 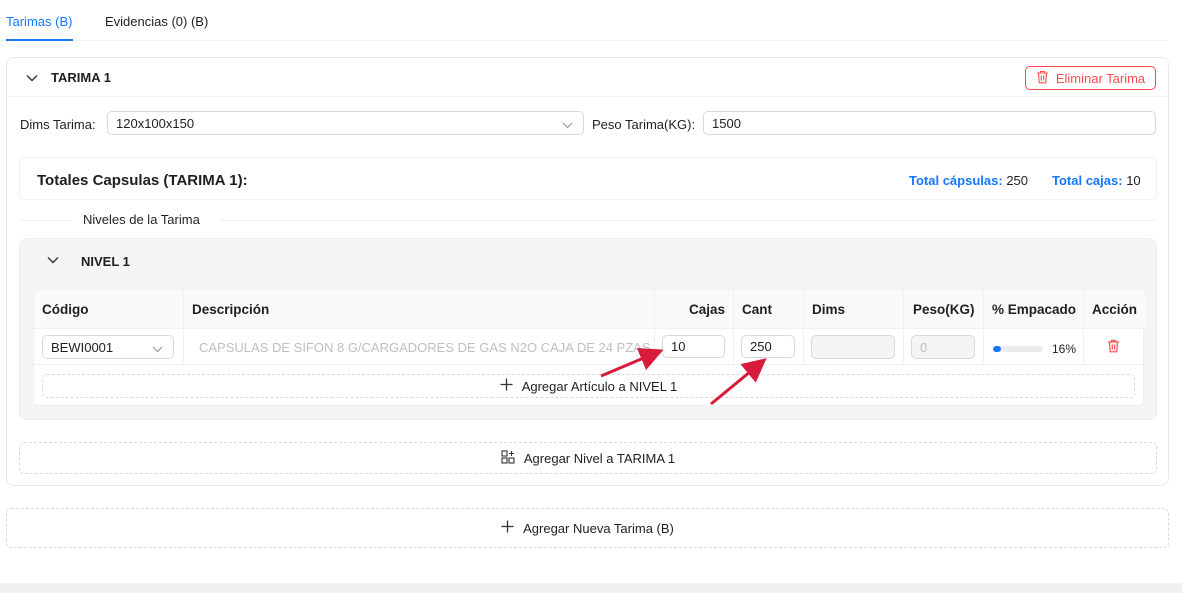 I want to click on total-capsulas-value: 250, so click(x=1017, y=180).